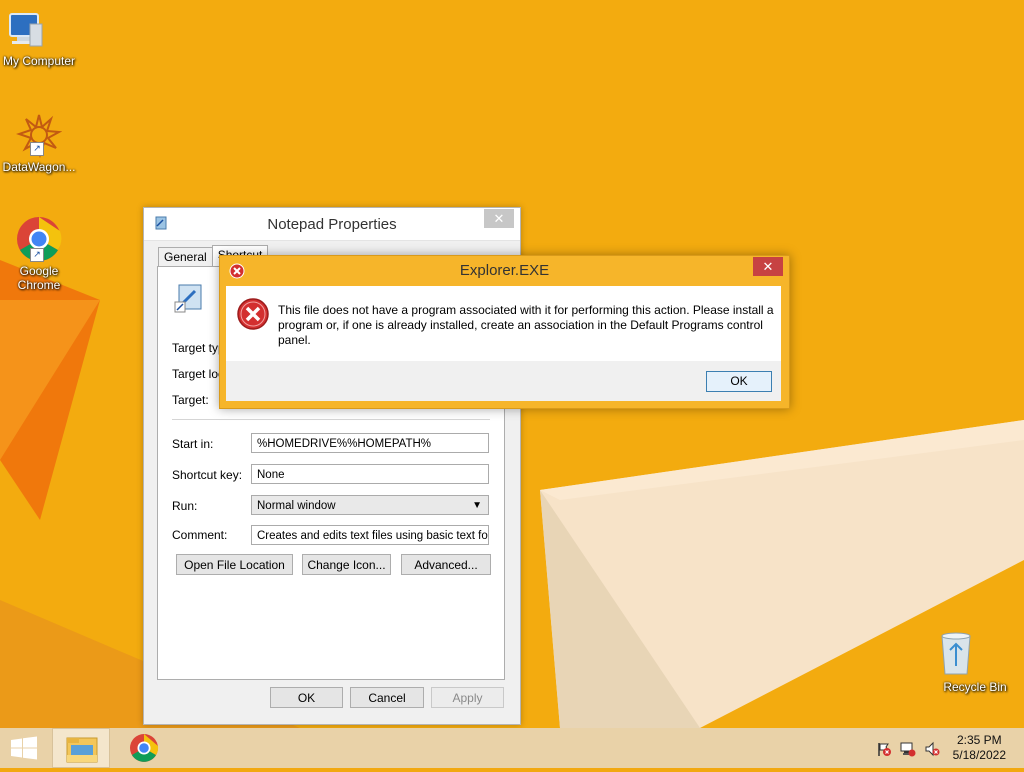 The width and height of the screenshot is (1024, 772). I want to click on desktop-icon-google-chrome: ↗ Google Chrome, so click(39, 254).